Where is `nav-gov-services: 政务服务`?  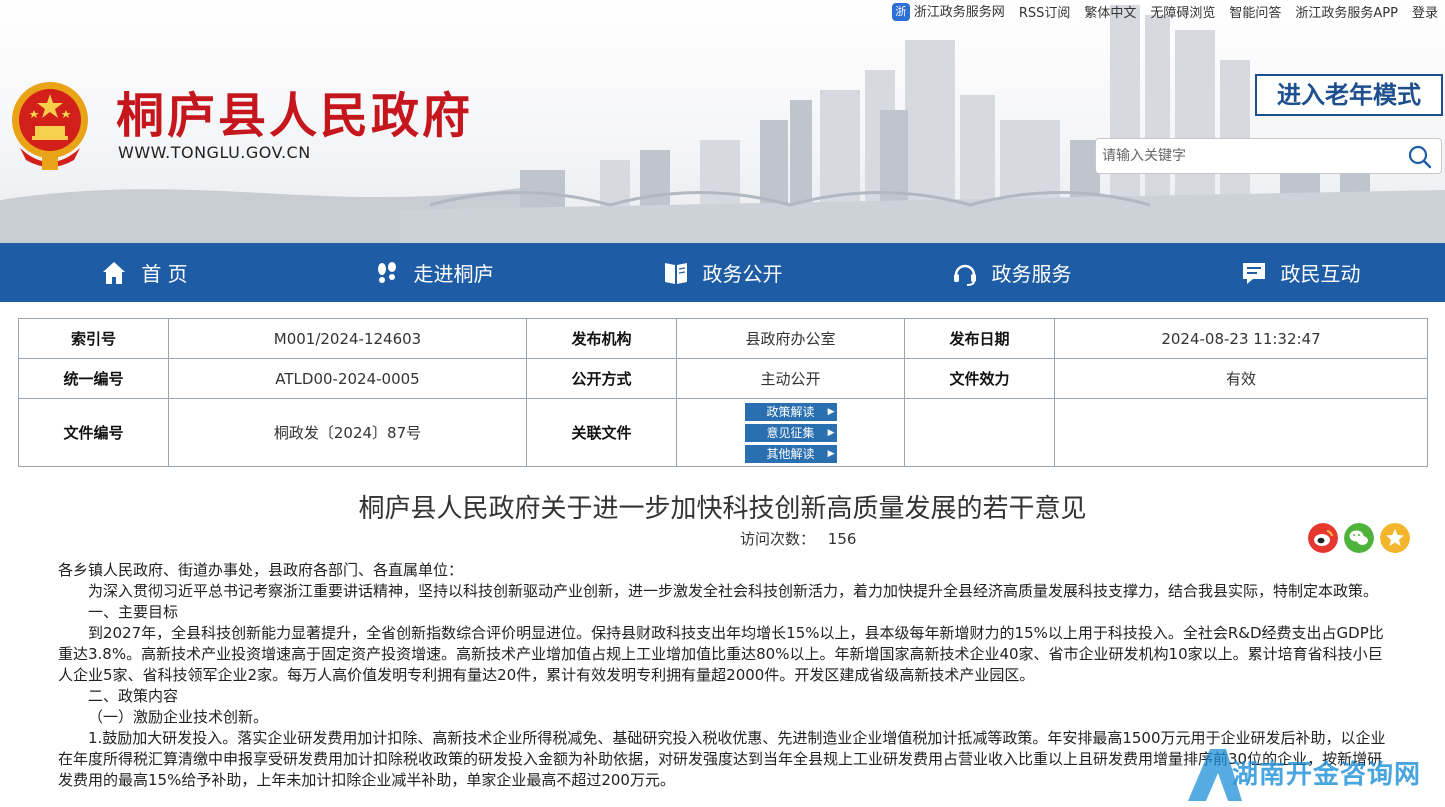
nav-gov-services: 政务服务 is located at coordinates (1011, 272).